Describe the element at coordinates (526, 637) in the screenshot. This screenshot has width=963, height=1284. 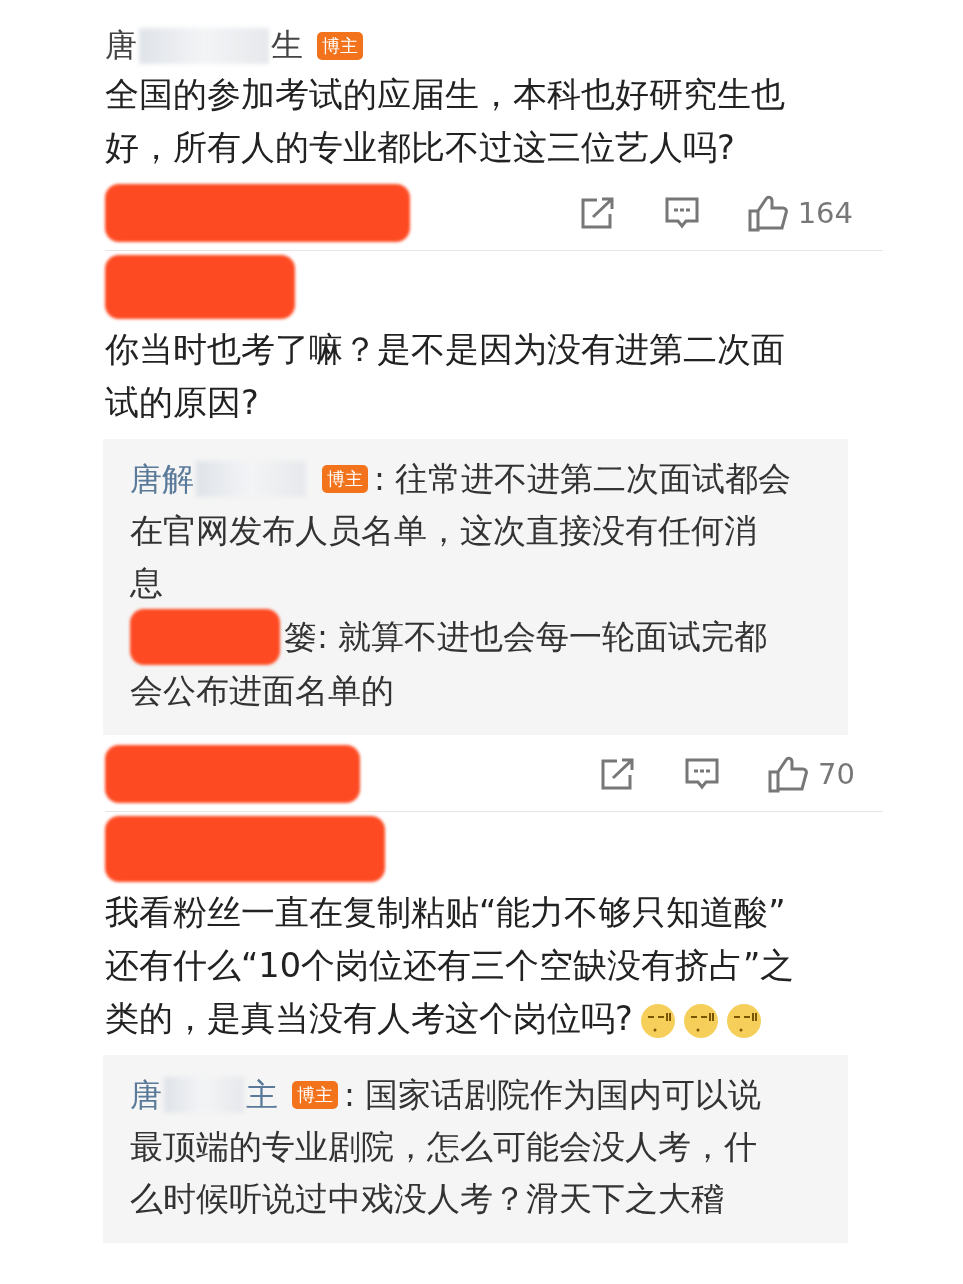
I see `reply-text: 篓: 就算不进也会每一轮面试完都` at that location.